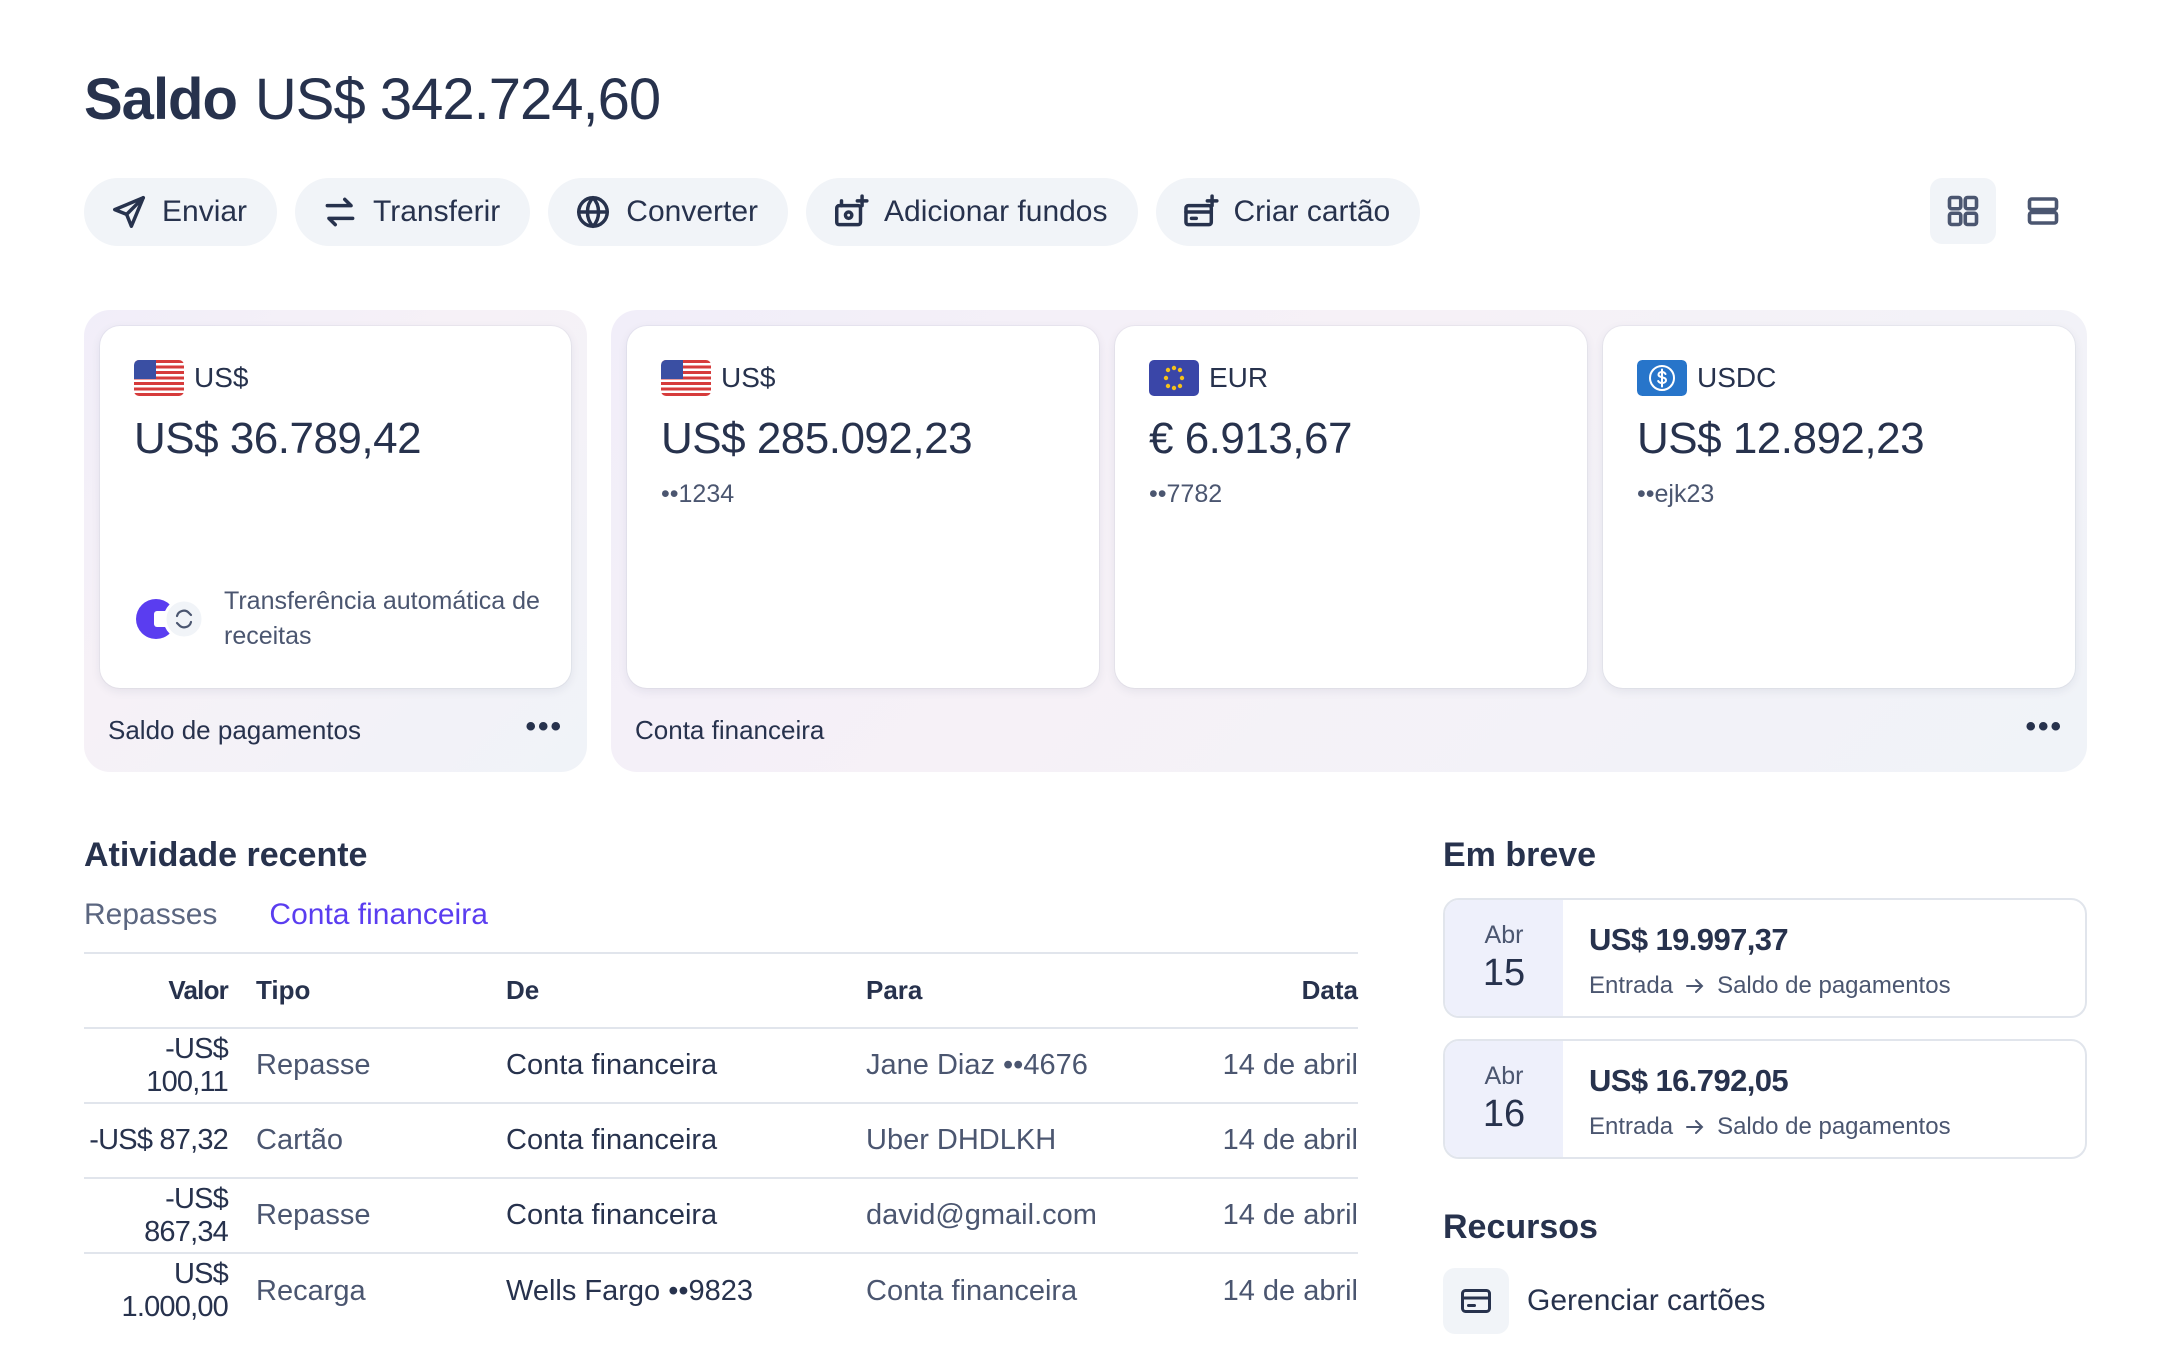 The image size is (2160, 1360). What do you see at coordinates (863, 507) in the screenshot?
I see `account-card-usd: US$ US$ 285.092,23 ••1234` at bounding box center [863, 507].